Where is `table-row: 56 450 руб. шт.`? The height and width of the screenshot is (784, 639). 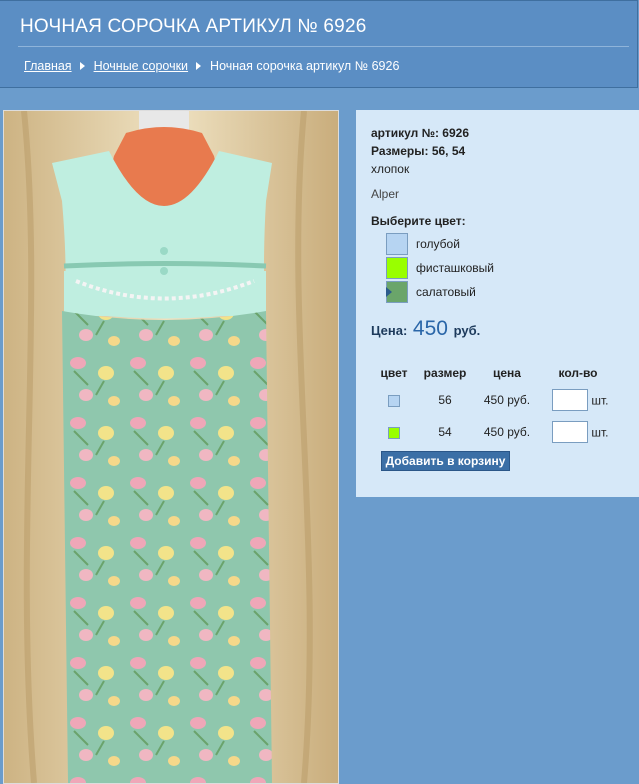 table-row: 56 450 руб. шт. is located at coordinates (496, 400).